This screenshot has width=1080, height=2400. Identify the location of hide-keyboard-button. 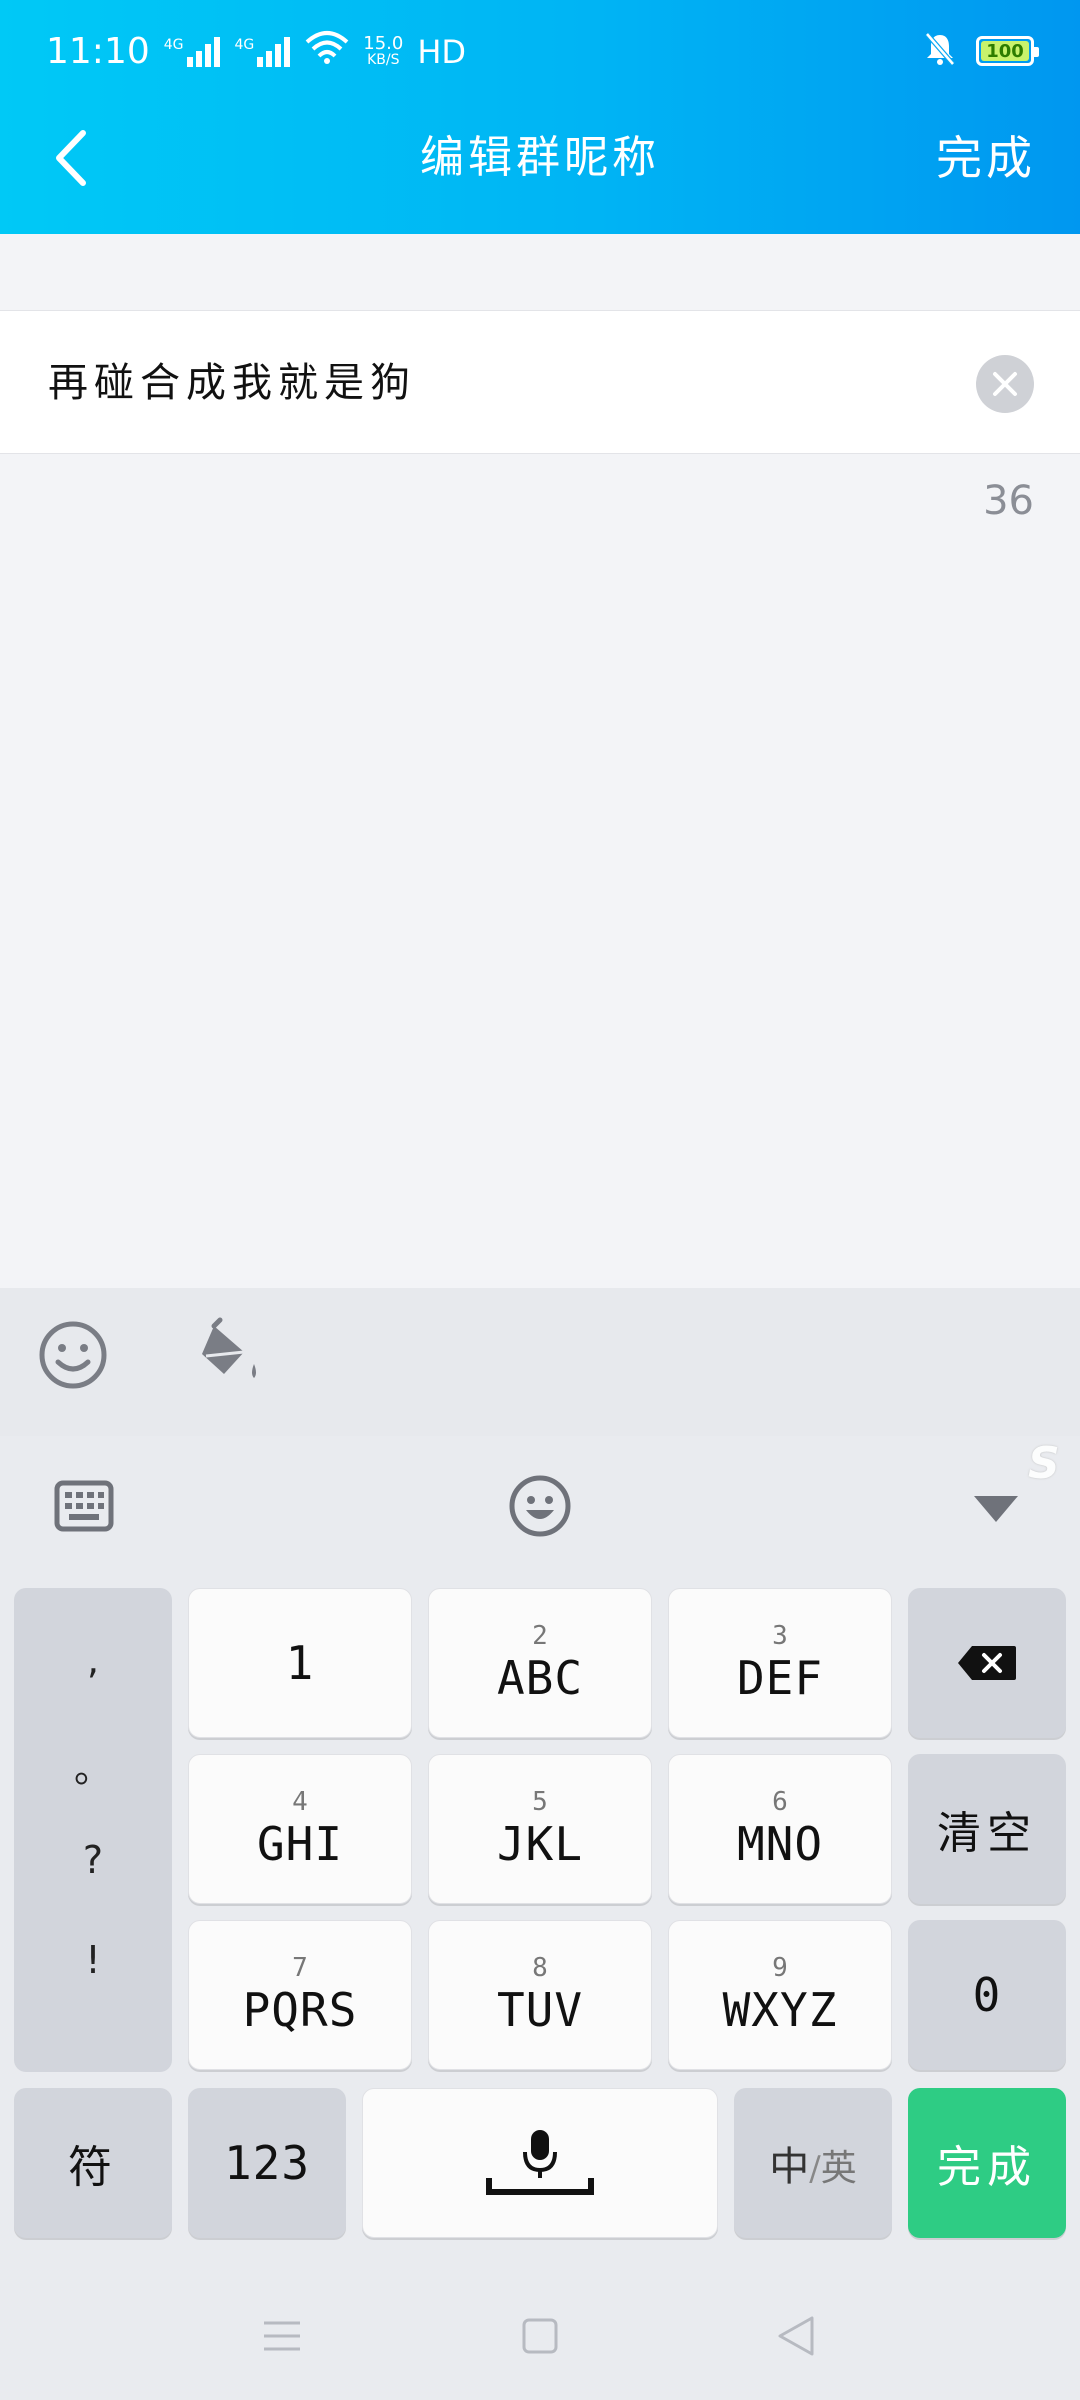
(996, 1508).